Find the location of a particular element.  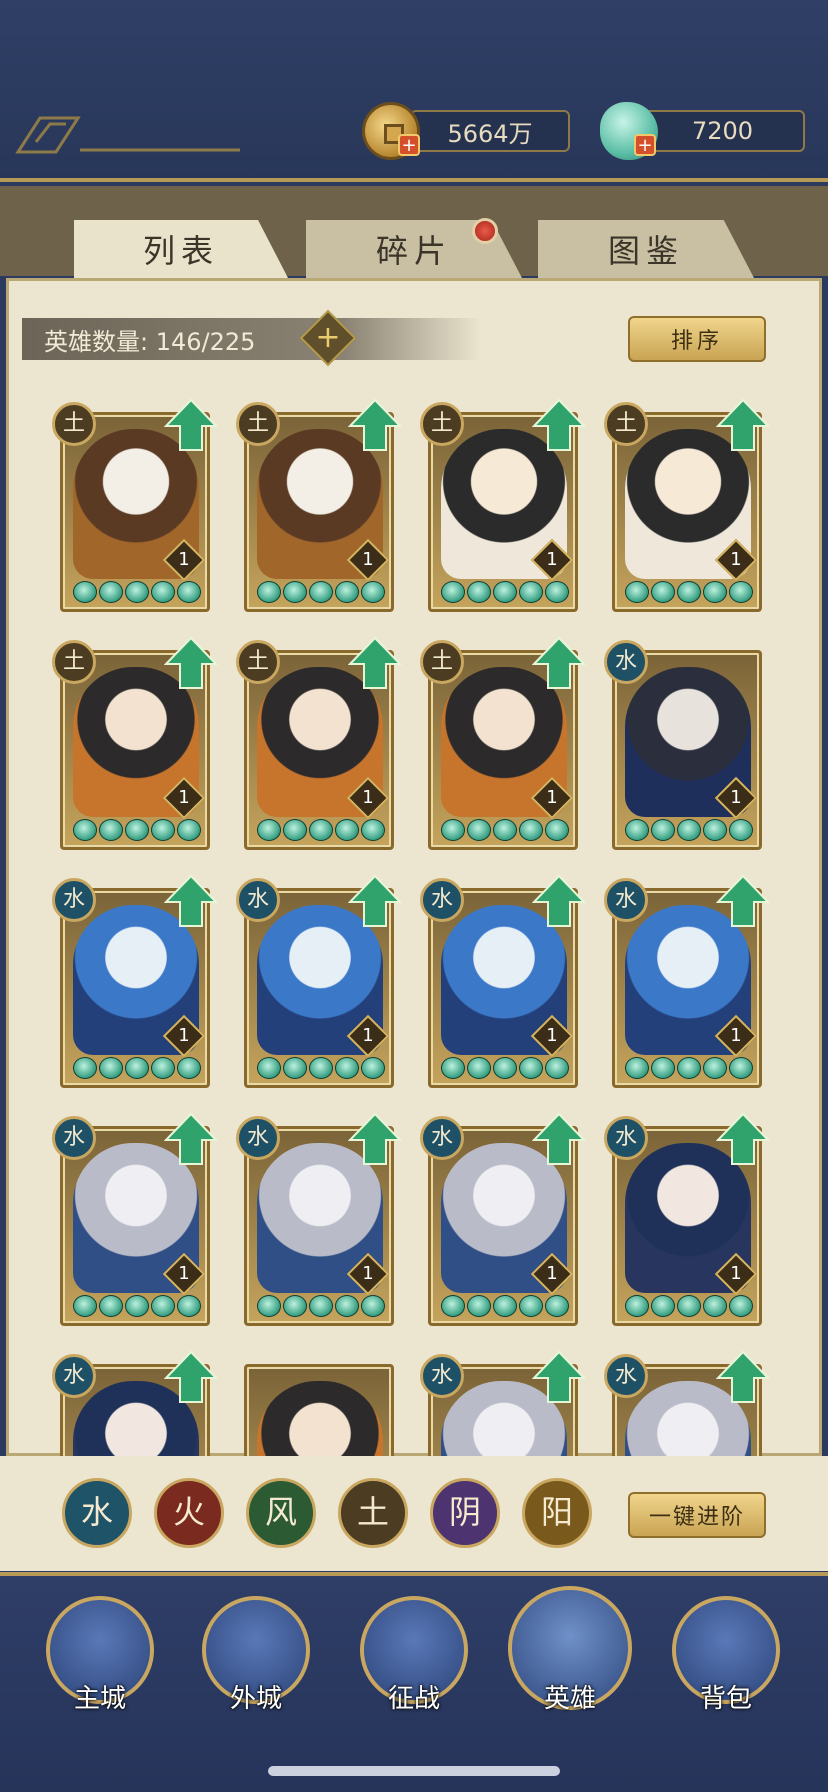

tab-codex: 图鉴 is located at coordinates (646, 249).